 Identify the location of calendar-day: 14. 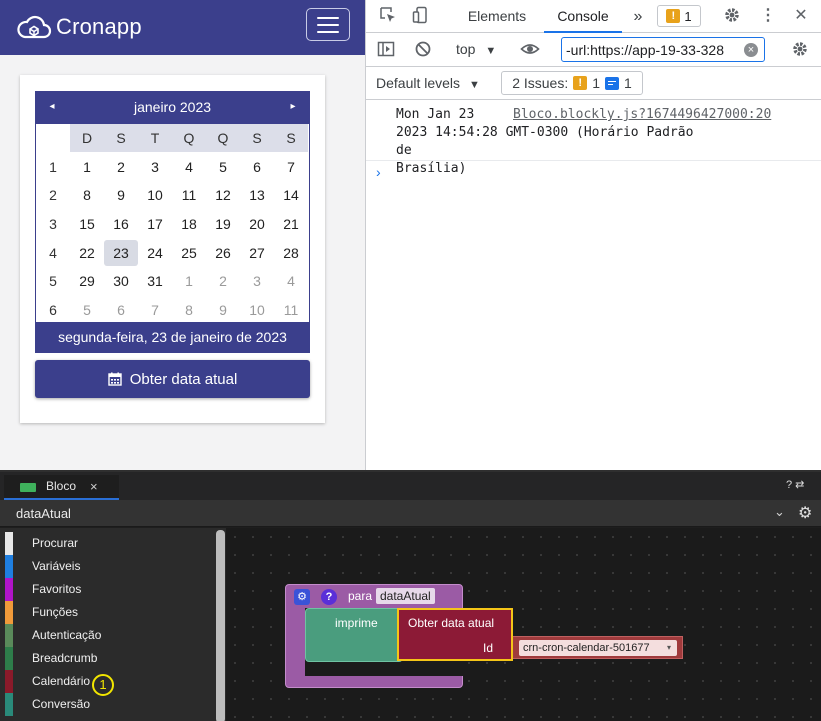
(291, 195).